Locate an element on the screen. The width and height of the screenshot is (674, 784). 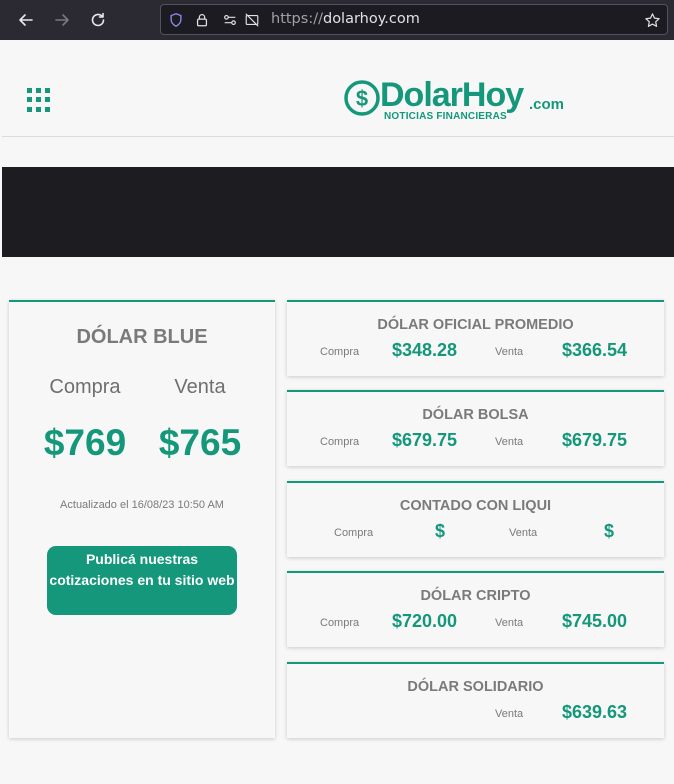
sell-value: $745.00 is located at coordinates (595, 621).